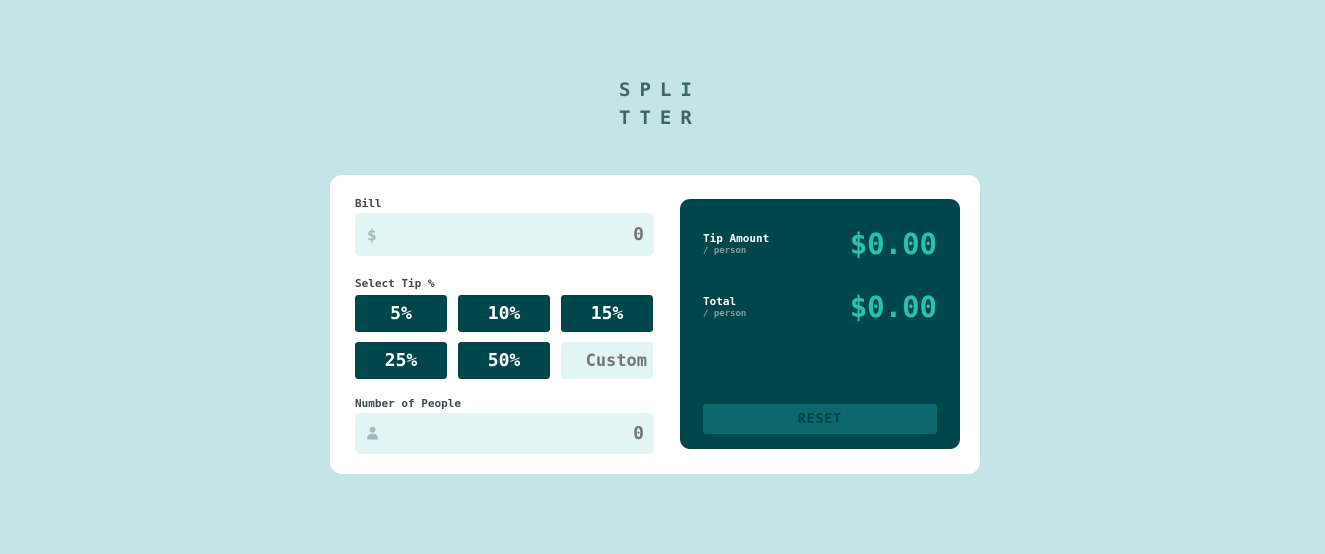 This screenshot has width=1325, height=554. I want to click on bill-field: $, so click(504, 234).